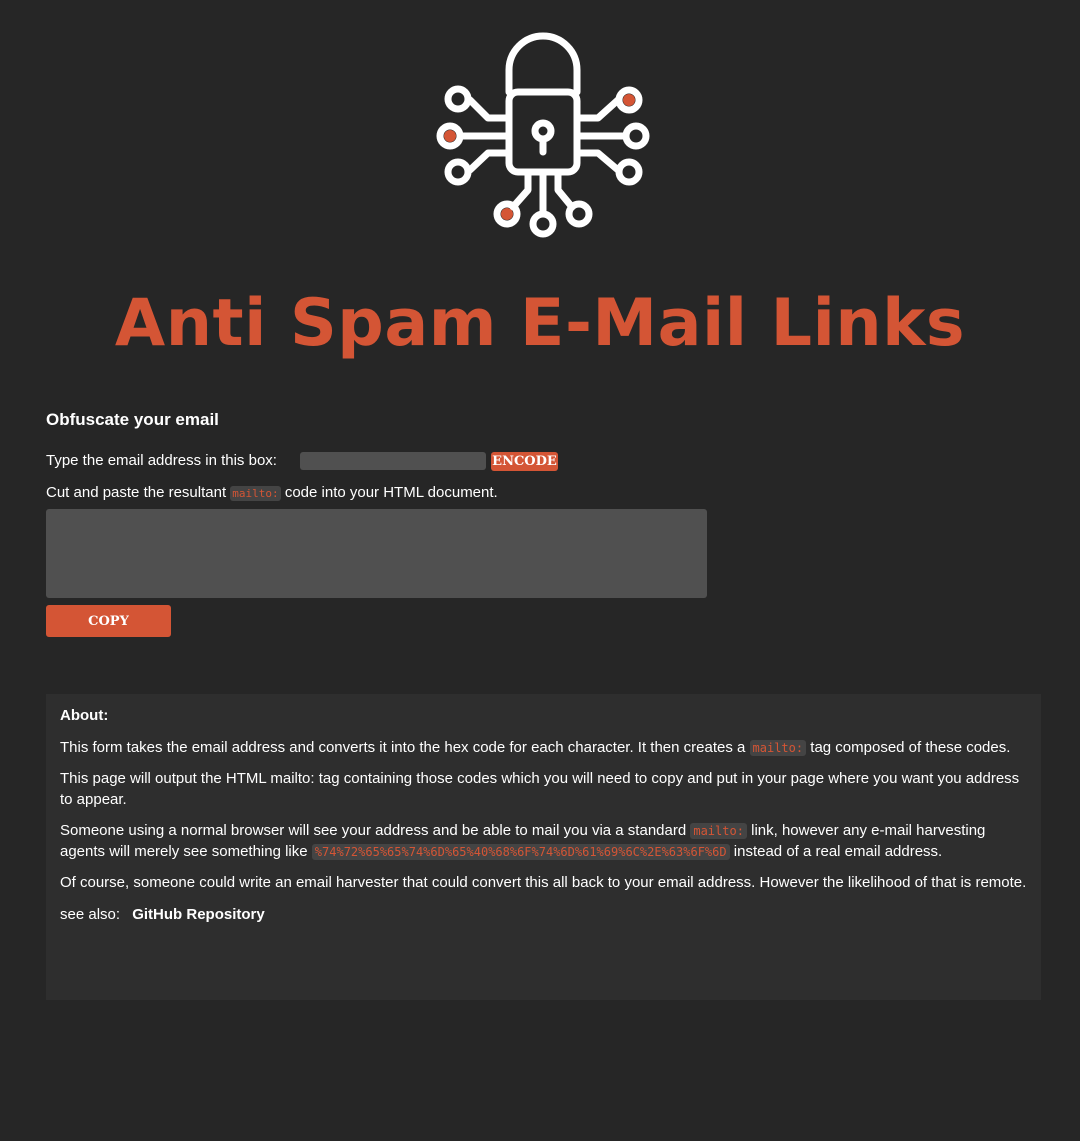 This screenshot has height=1141, width=1080. What do you see at coordinates (198, 914) in the screenshot?
I see `github-repository-link: GitHub Repository` at bounding box center [198, 914].